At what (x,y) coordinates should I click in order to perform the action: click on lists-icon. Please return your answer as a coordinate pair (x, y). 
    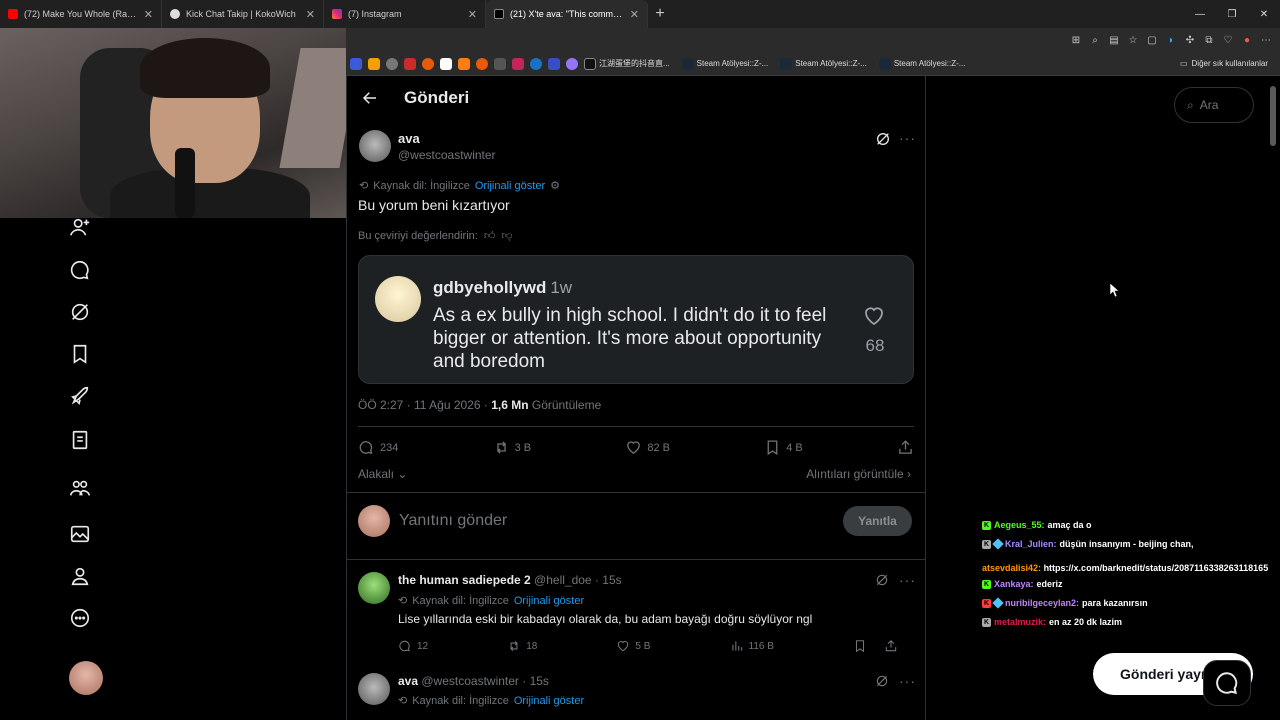
    Looking at the image, I should click on (80, 440).